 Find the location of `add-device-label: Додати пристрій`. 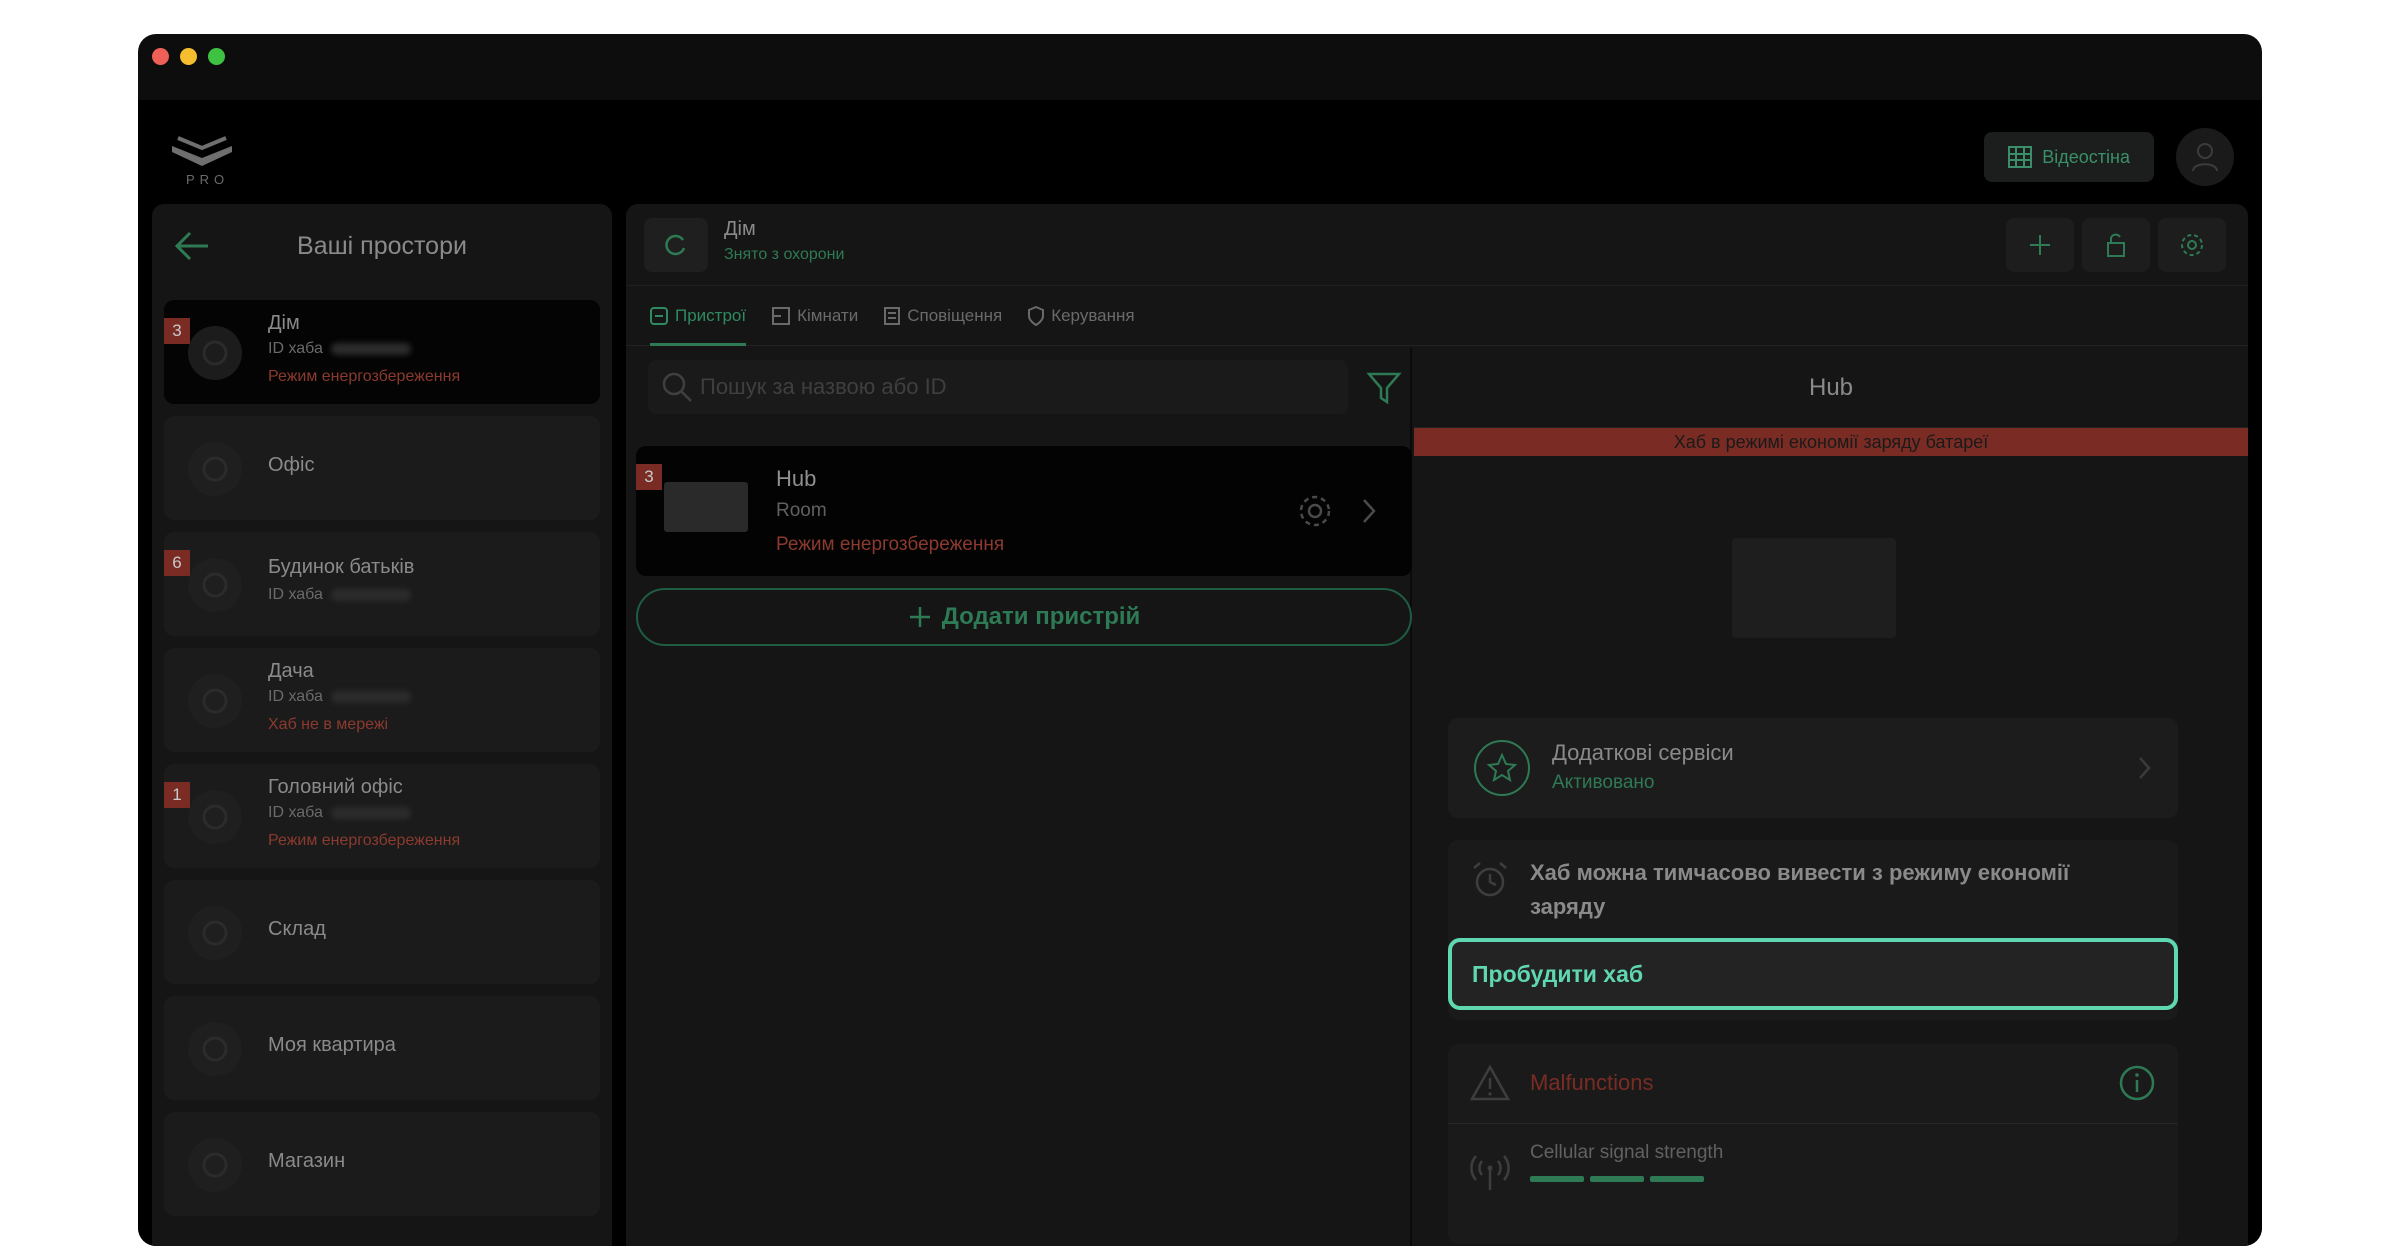

add-device-label: Додати пристрій is located at coordinates (1041, 616).